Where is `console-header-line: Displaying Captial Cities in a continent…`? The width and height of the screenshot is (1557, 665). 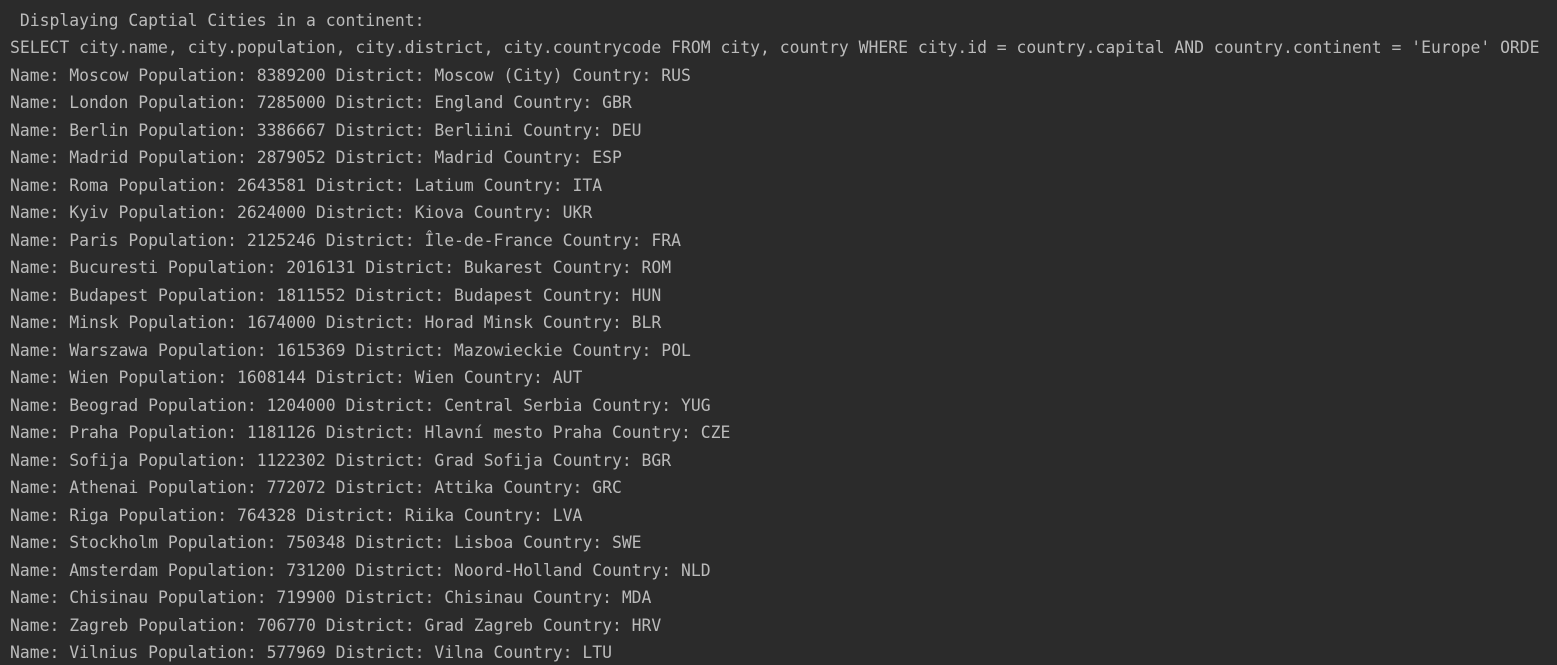
console-header-line: Displaying Captial Cities in a continent… is located at coordinates (217, 20).